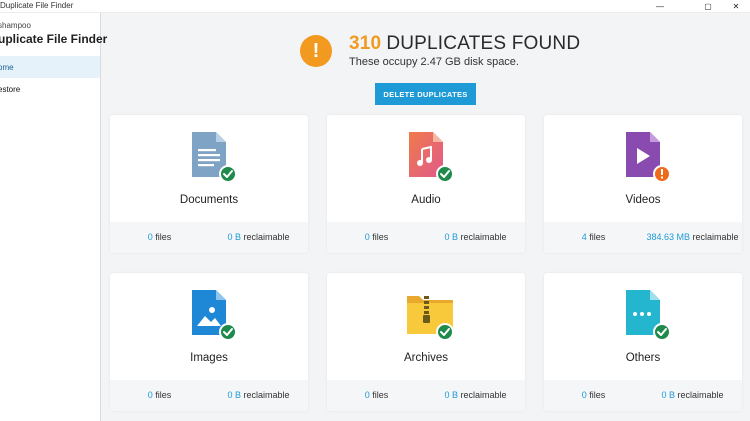  What do you see at coordinates (648, 315) in the screenshot?
I see `other-file-icon` at bounding box center [648, 315].